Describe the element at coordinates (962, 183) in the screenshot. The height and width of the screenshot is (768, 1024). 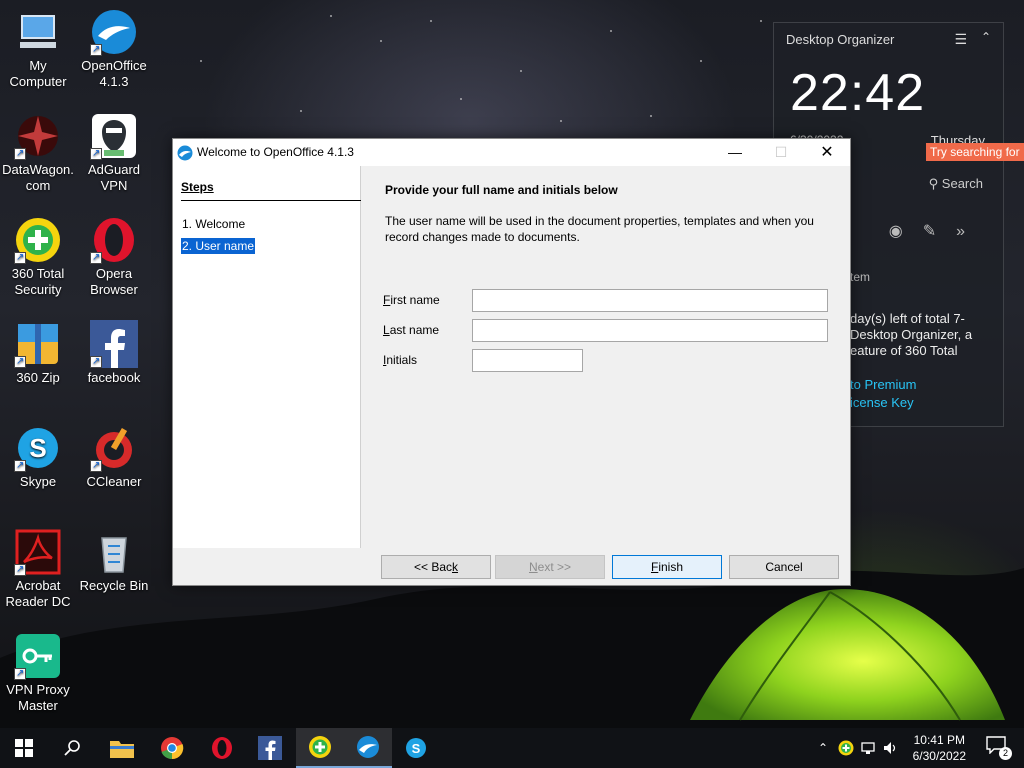
I see `organizer-search-label: Search` at that location.